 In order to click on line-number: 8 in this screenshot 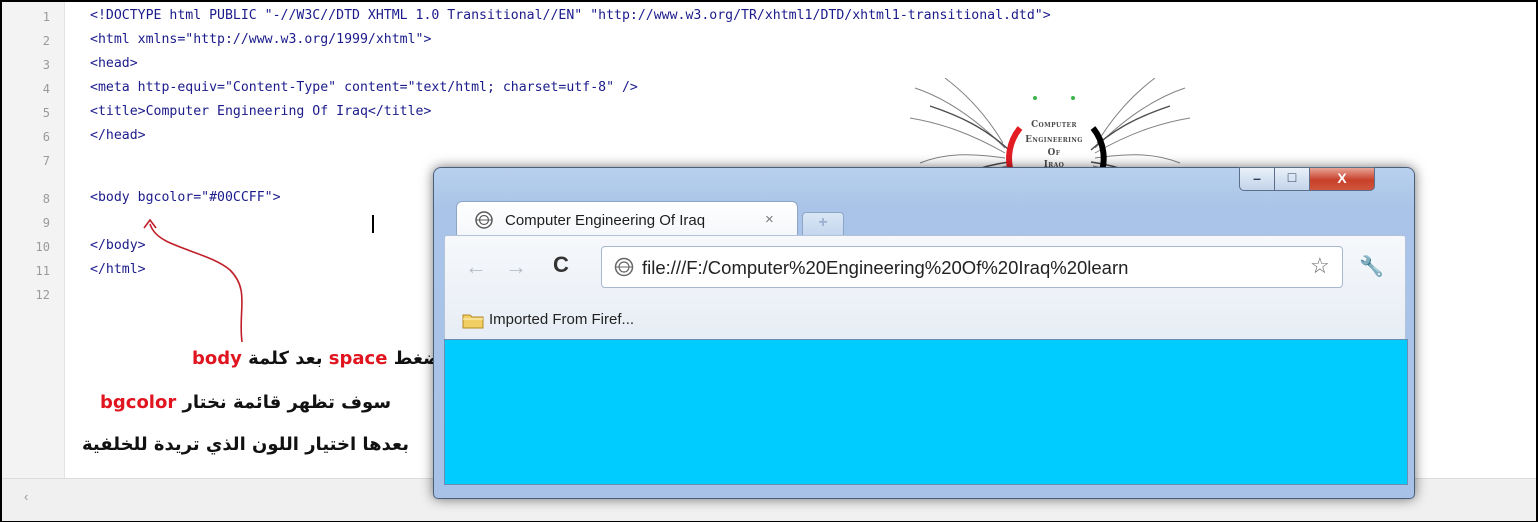, I will do `click(46, 199)`.